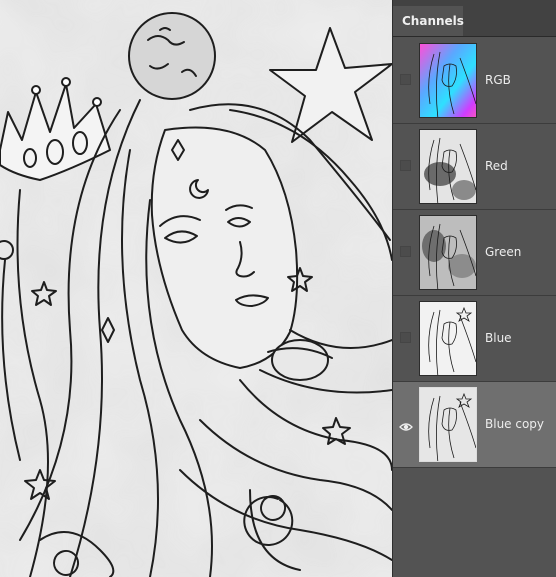  What do you see at coordinates (448, 424) in the screenshot?
I see `channel-thumbnail-blue-copy` at bounding box center [448, 424].